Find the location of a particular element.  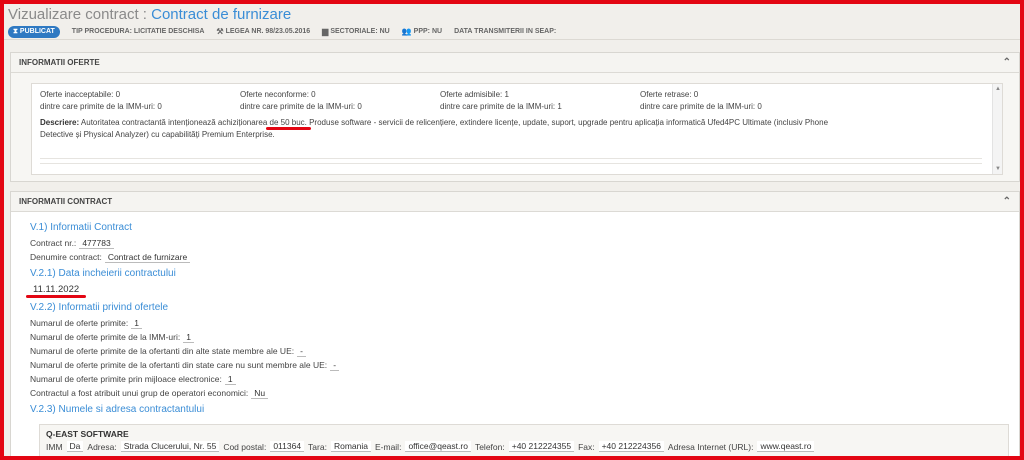

scrollbar: ▲ ▼ is located at coordinates (997, 129).